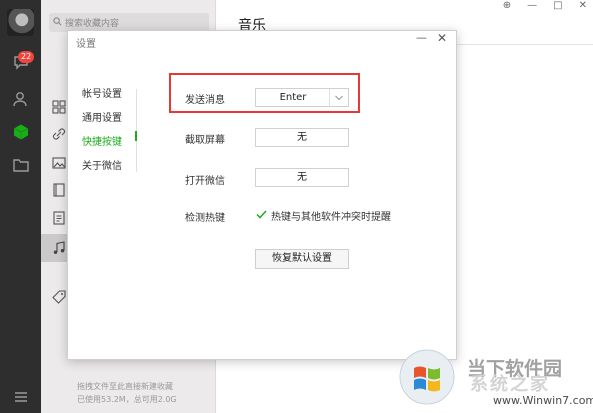 The image size is (593, 413). I want to click on image-icon, so click(59, 163).